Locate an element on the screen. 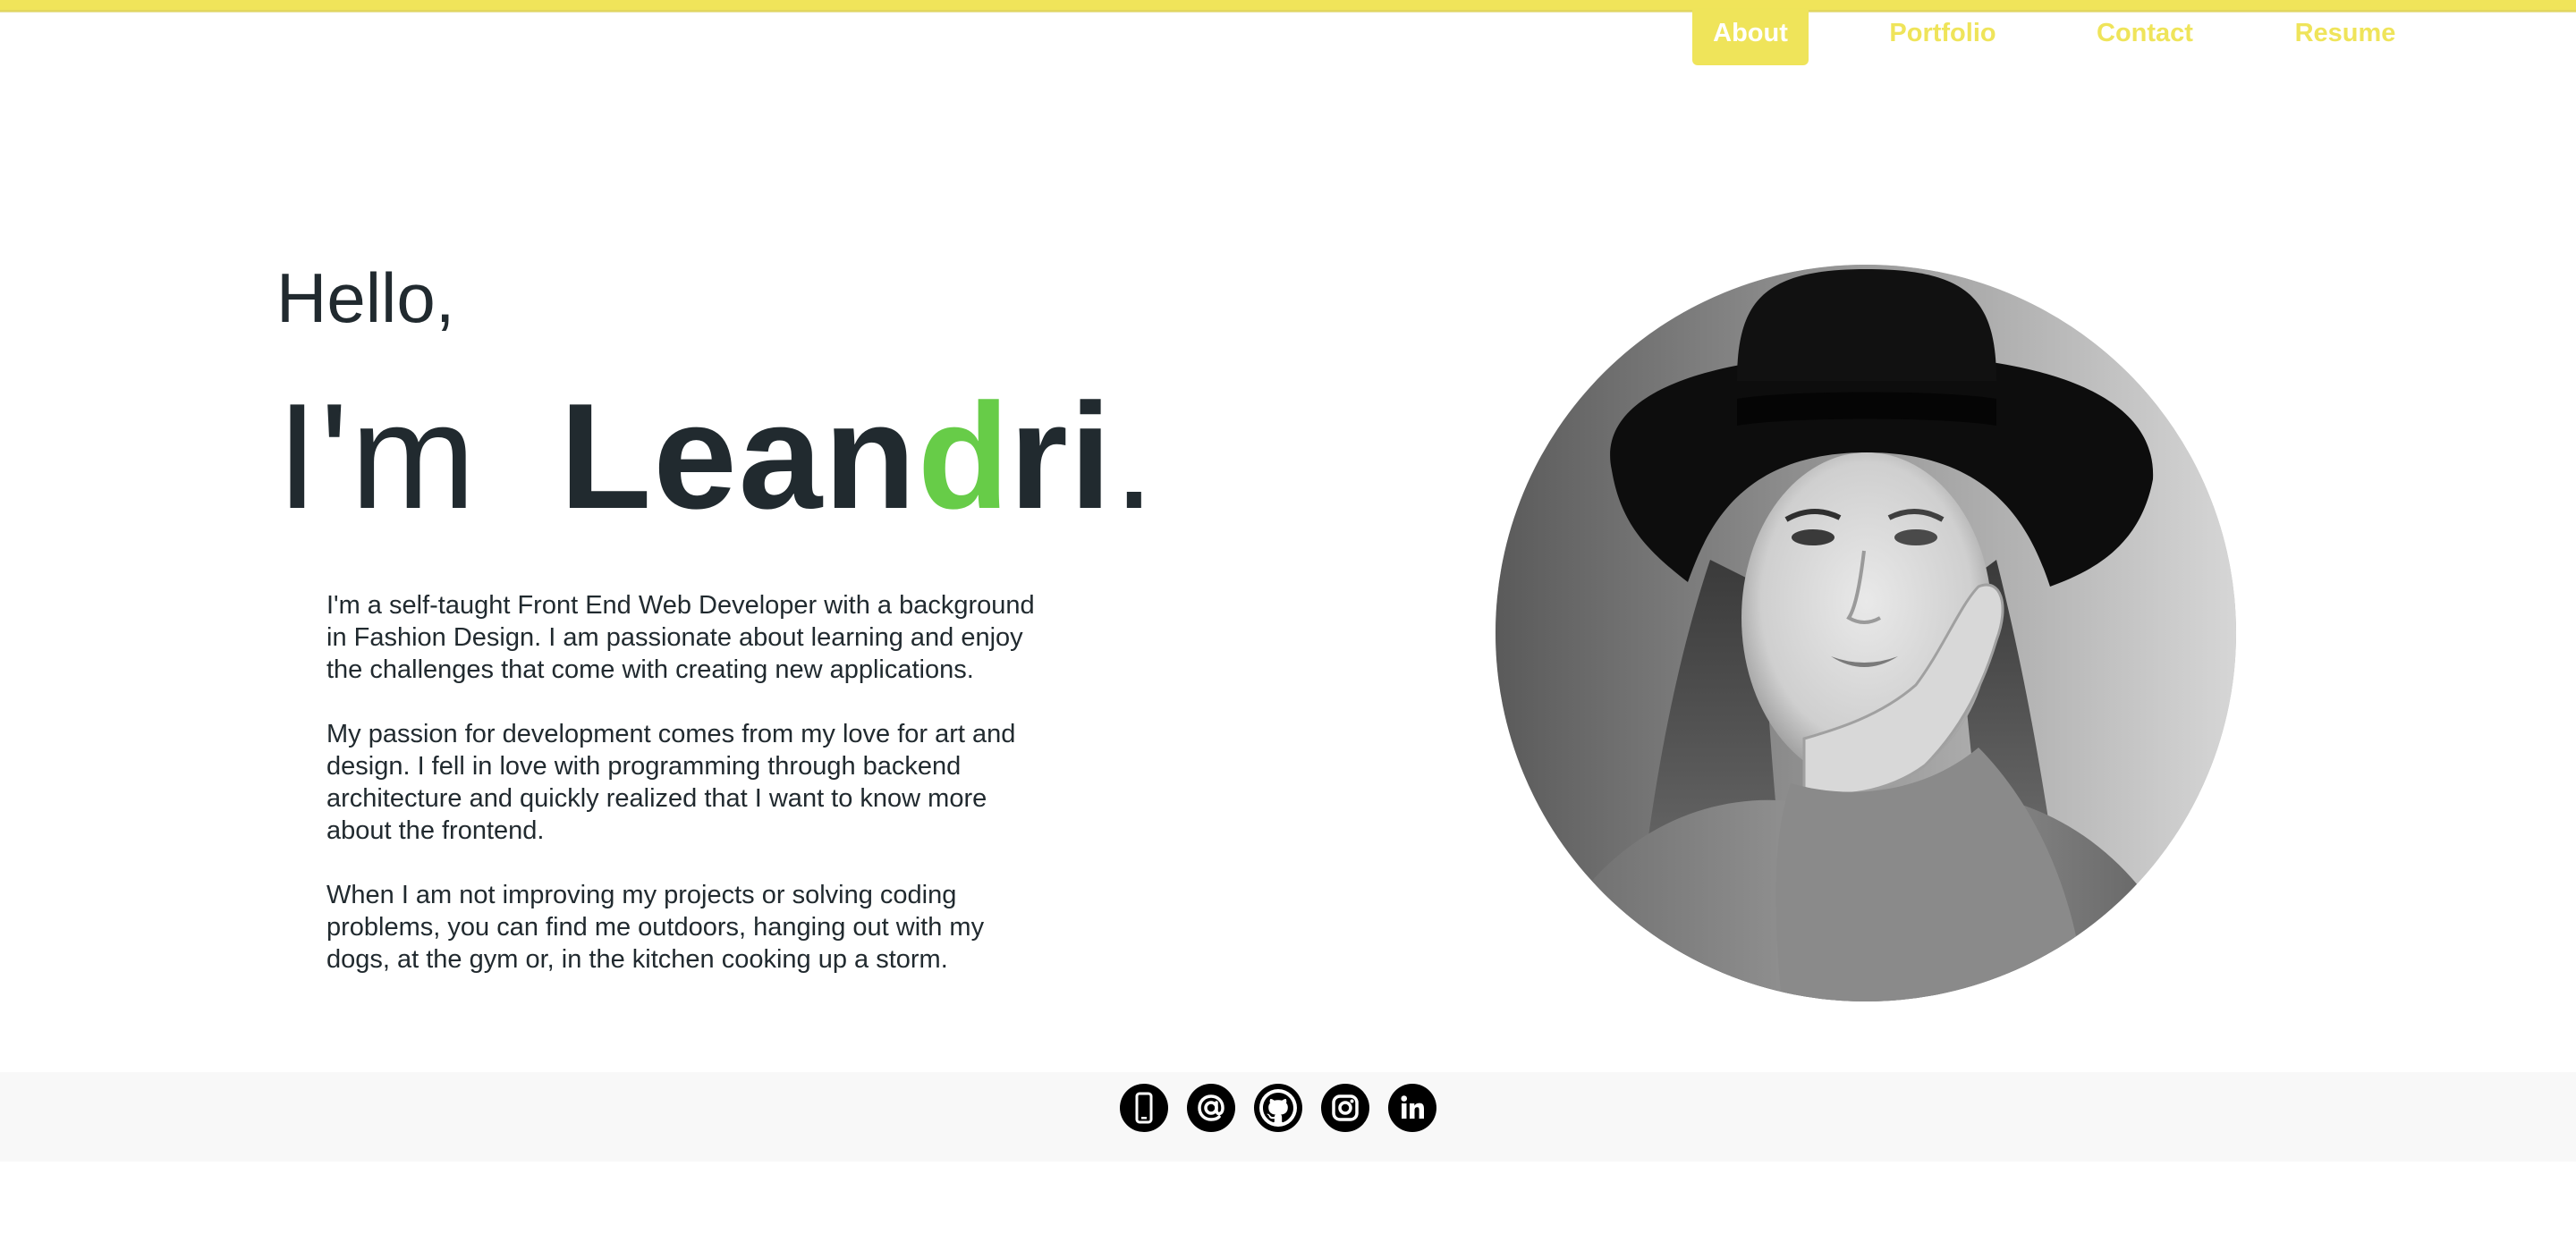 The height and width of the screenshot is (1259, 2576). name-part-2: ri is located at coordinates (1061, 456).